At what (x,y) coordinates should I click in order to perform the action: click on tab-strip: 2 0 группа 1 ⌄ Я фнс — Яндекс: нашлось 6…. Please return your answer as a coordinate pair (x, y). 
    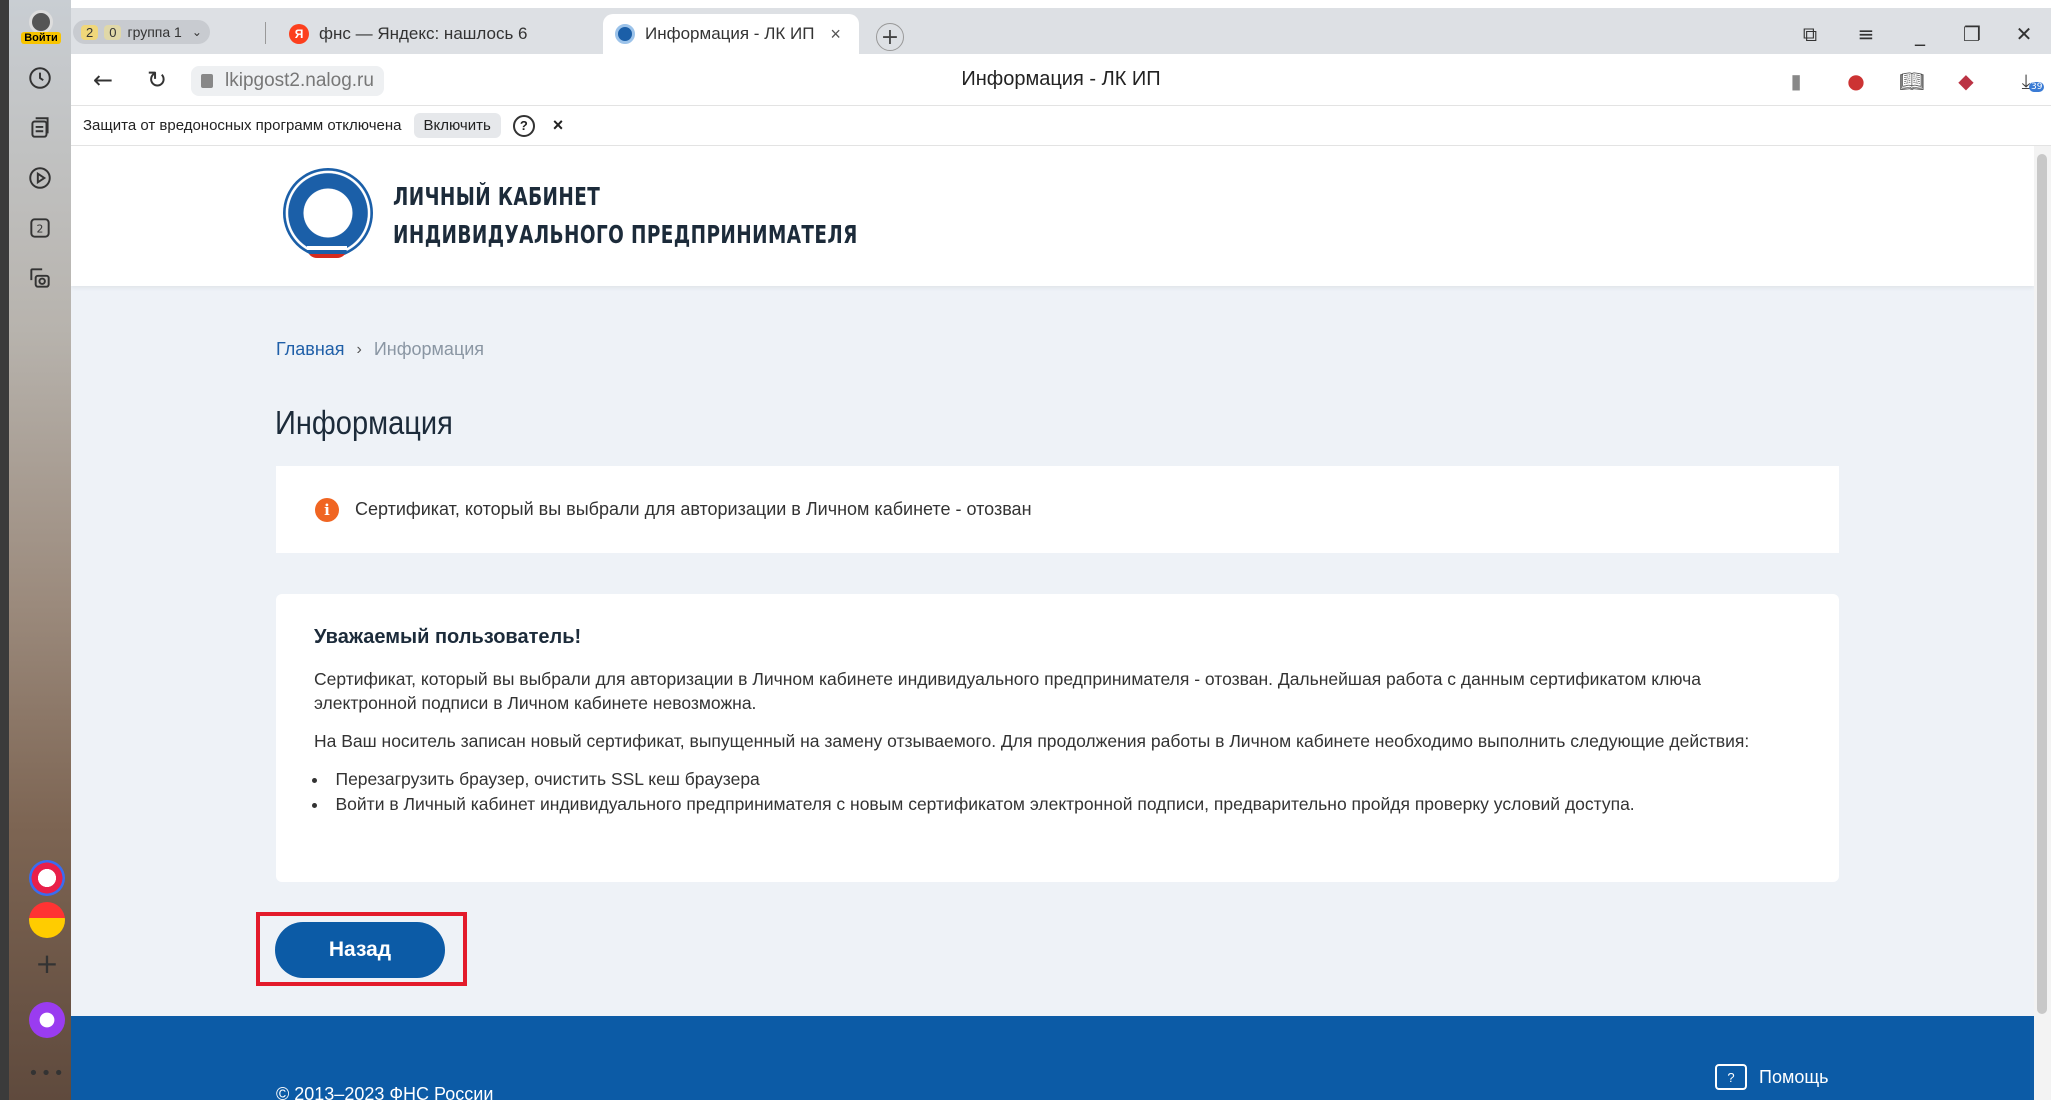
    Looking at the image, I should click on (1061, 31).